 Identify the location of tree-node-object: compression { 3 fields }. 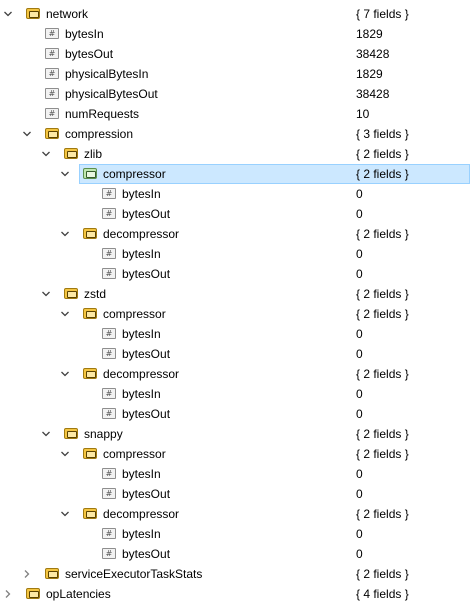
(235, 134).